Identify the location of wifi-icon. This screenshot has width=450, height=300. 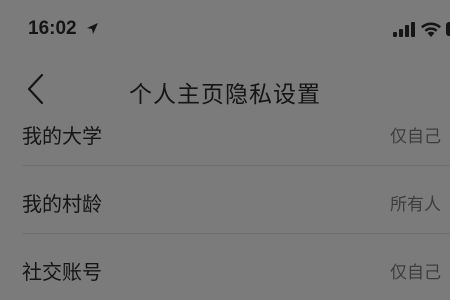
(431, 29).